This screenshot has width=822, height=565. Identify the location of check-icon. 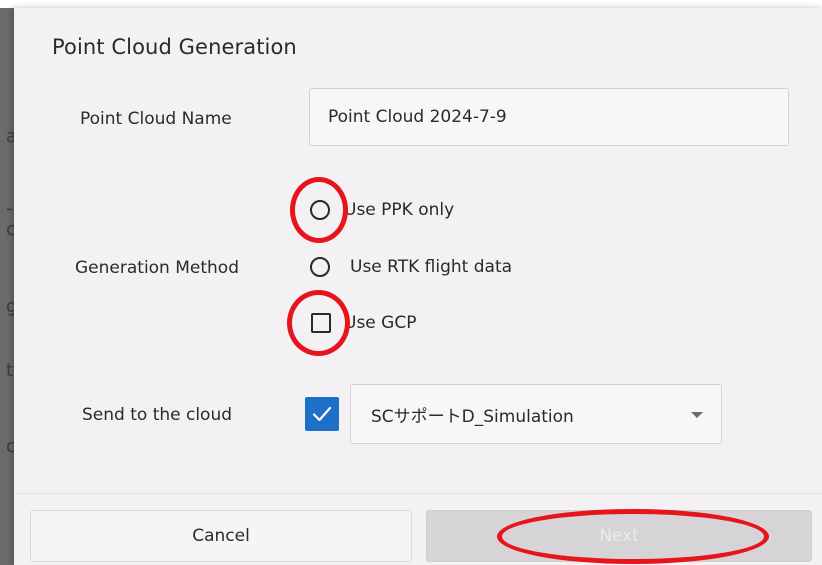
(322, 414).